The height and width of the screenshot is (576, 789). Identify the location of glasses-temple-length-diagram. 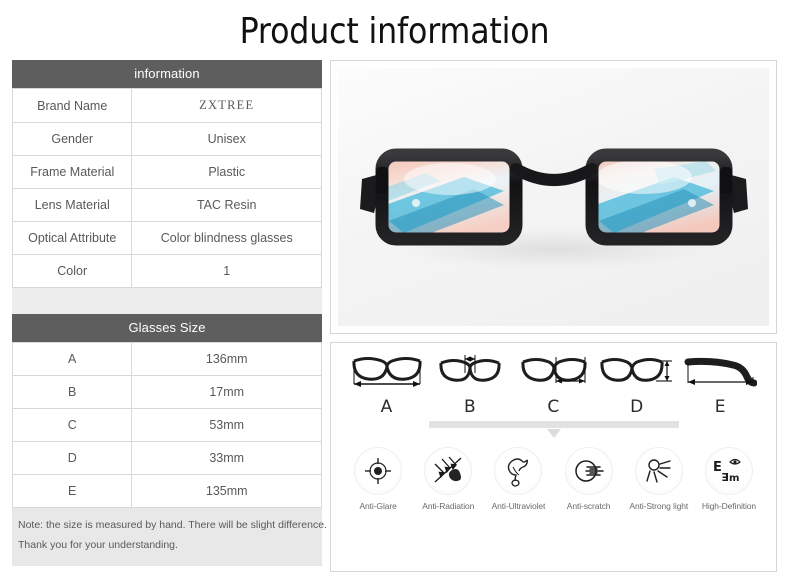
(721, 372).